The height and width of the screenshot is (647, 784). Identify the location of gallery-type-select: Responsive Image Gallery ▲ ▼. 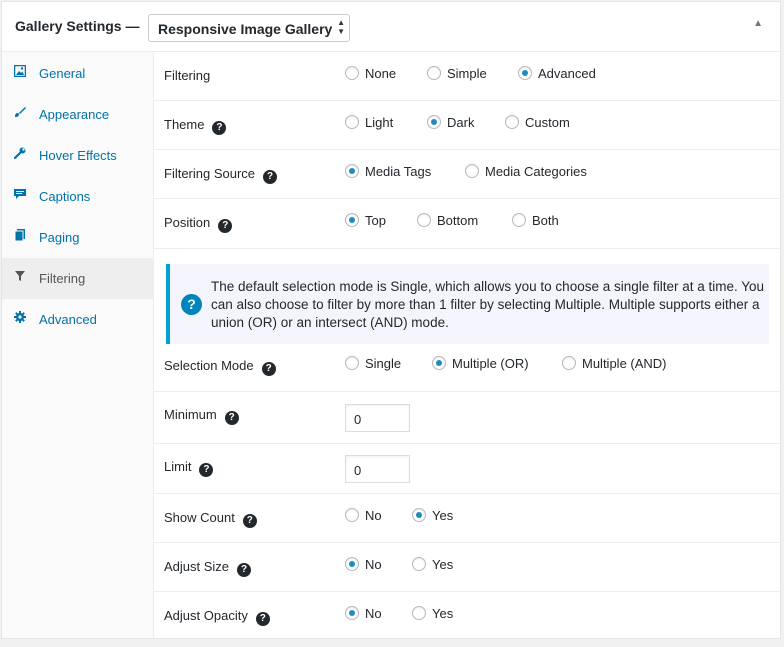
(249, 28).